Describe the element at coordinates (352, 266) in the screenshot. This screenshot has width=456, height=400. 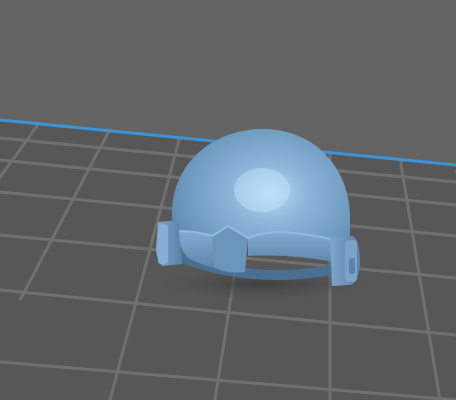
I see `helmet-ear-right-slot` at that location.